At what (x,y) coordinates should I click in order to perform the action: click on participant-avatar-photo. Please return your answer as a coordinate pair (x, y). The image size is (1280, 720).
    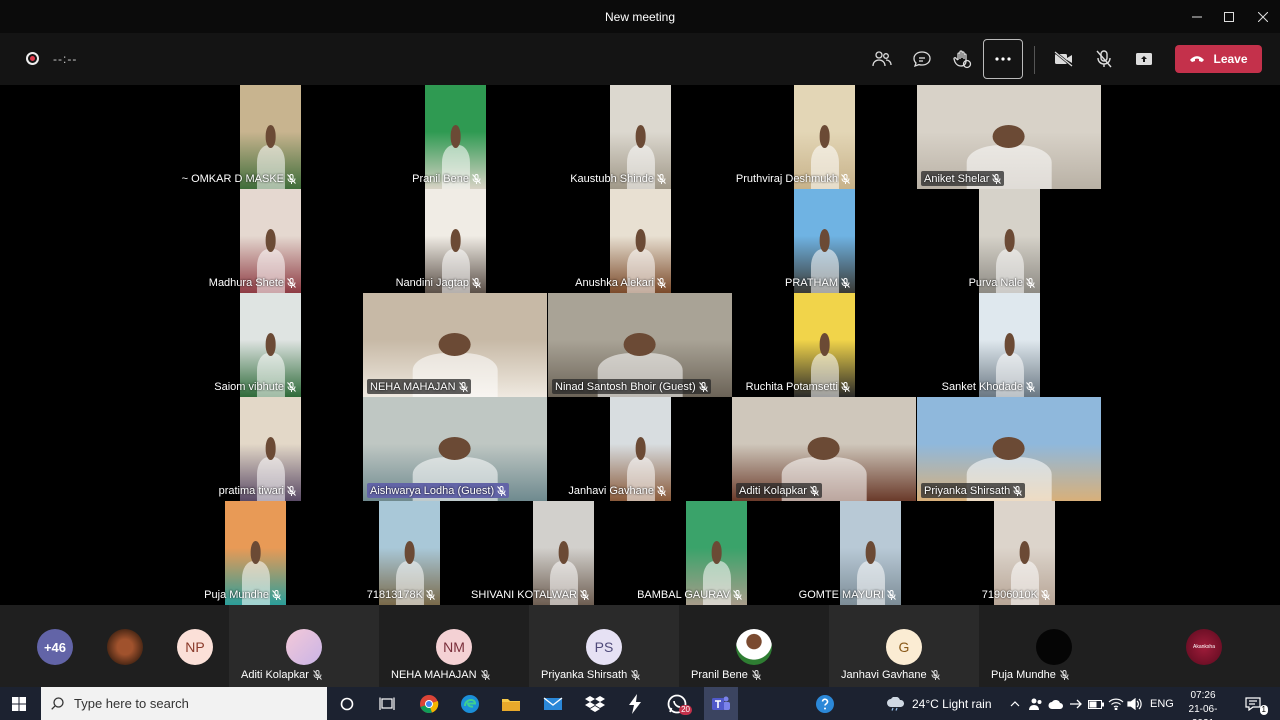
    Looking at the image, I should click on (125, 647).